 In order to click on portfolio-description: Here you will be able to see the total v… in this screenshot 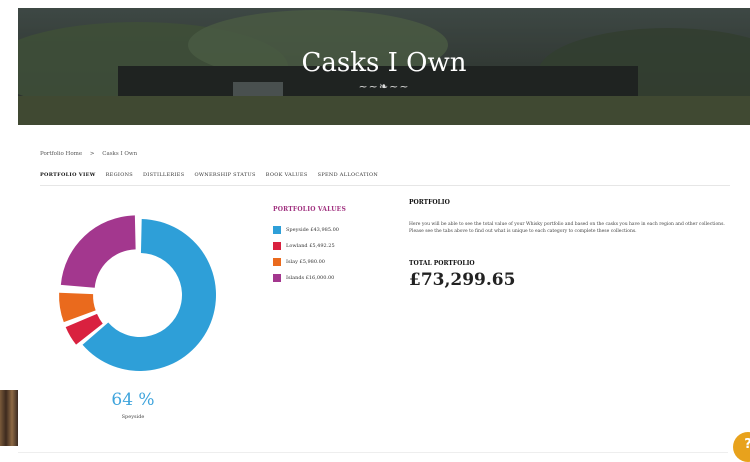, I will do `click(567, 228)`.